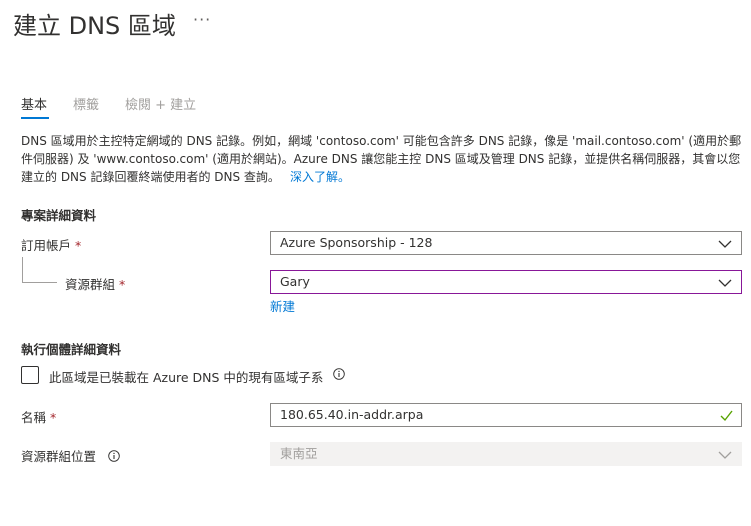 The height and width of the screenshot is (526, 751). I want to click on subscription-label-text: 訂用帳戶, so click(46, 245).